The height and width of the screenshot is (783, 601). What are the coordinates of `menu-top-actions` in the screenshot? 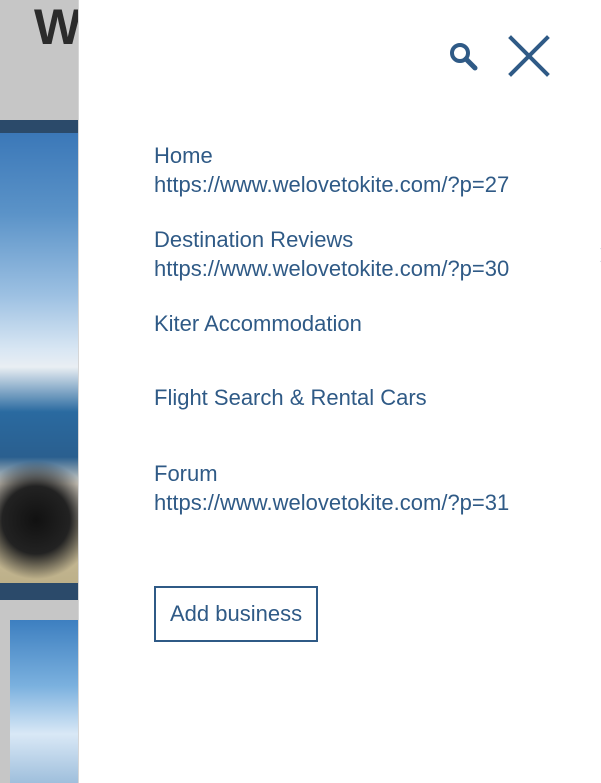 It's located at (499, 56).